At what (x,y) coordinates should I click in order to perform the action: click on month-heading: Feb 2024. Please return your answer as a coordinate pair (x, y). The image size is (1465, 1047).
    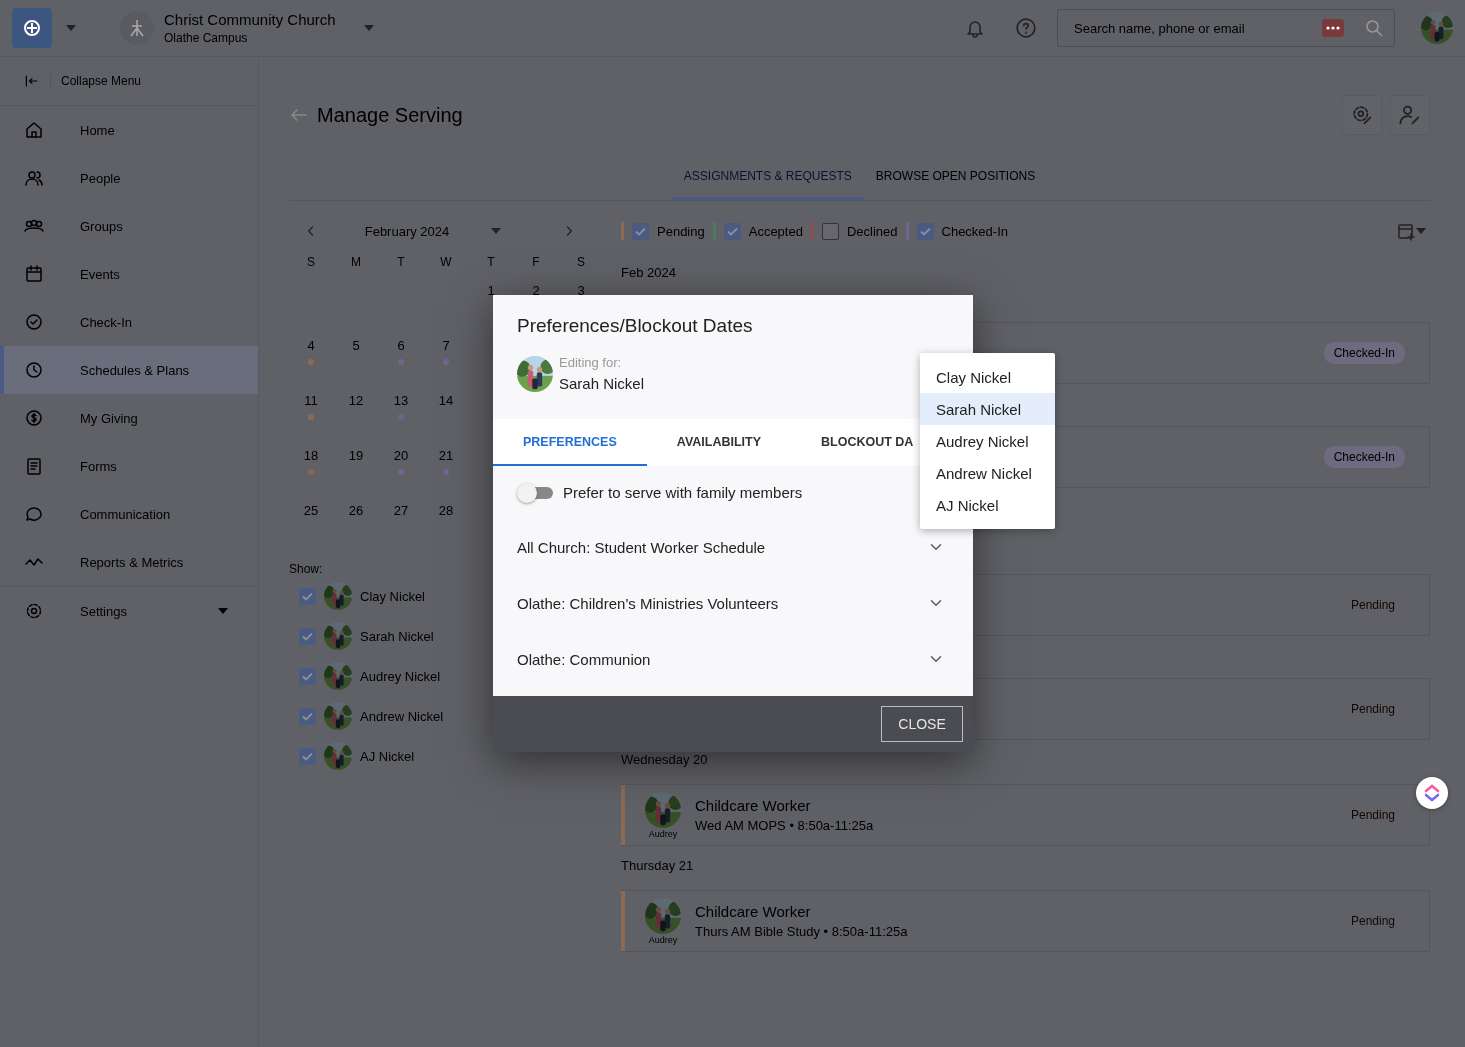
    Looking at the image, I should click on (648, 272).